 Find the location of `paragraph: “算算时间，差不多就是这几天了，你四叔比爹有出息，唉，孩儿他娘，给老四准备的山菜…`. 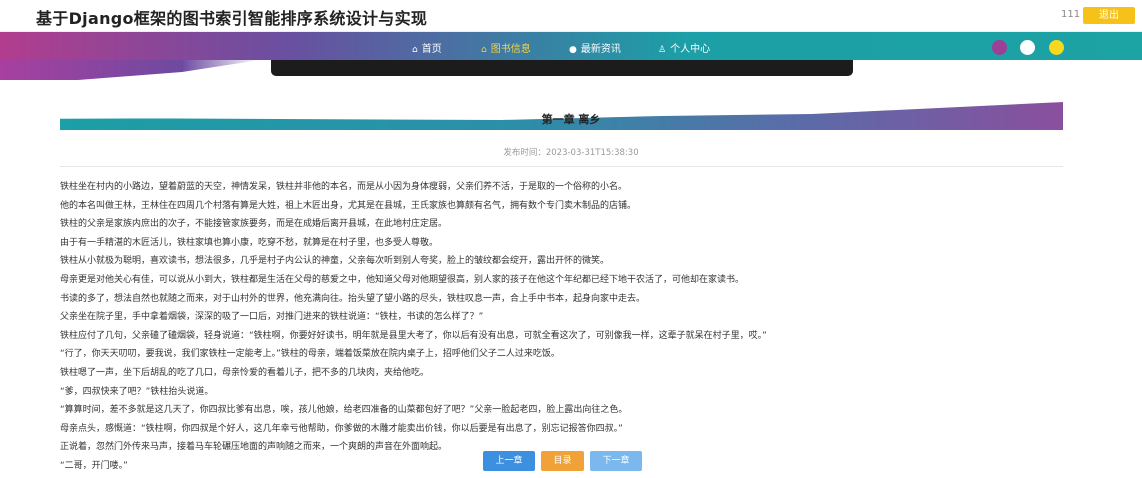

paragraph: “算算时间，差不多就是这几天了，你四叔比爹有出息，唉，孩儿他娘，给老四准备的山菜… is located at coordinates (344, 410).